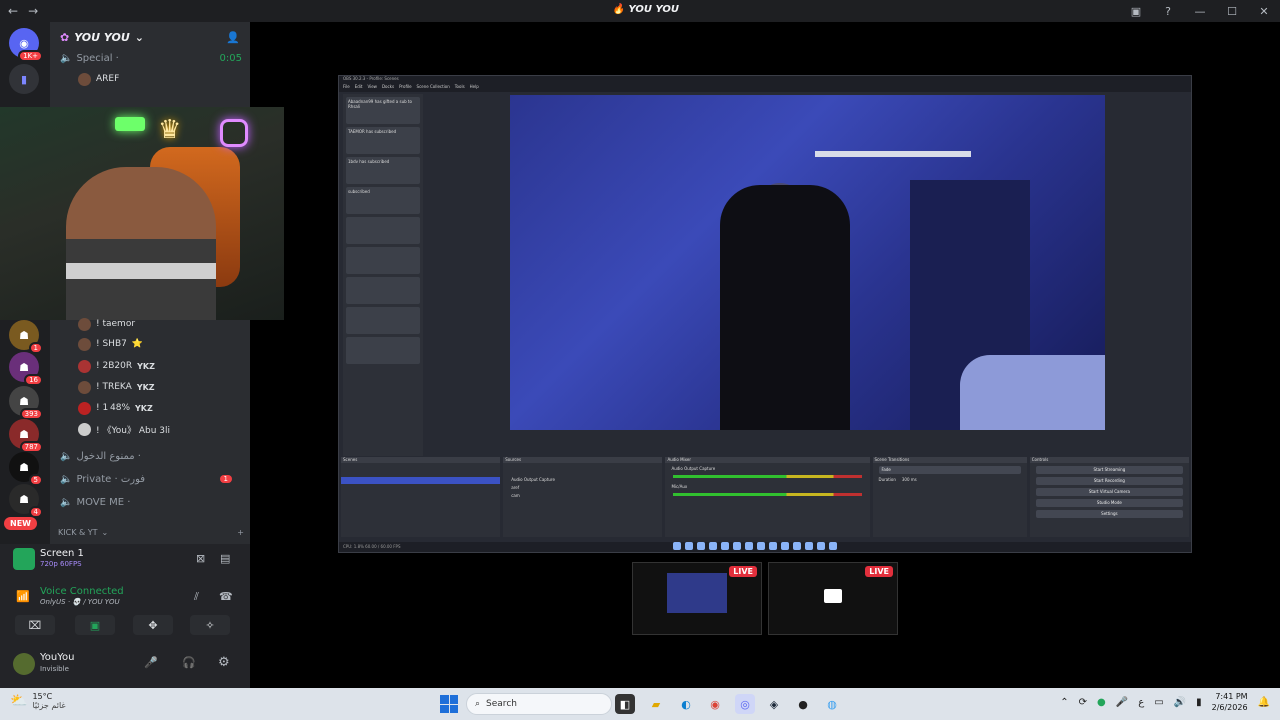  I want to click on voice-user: ! 2B20R YKZ, so click(116, 366).